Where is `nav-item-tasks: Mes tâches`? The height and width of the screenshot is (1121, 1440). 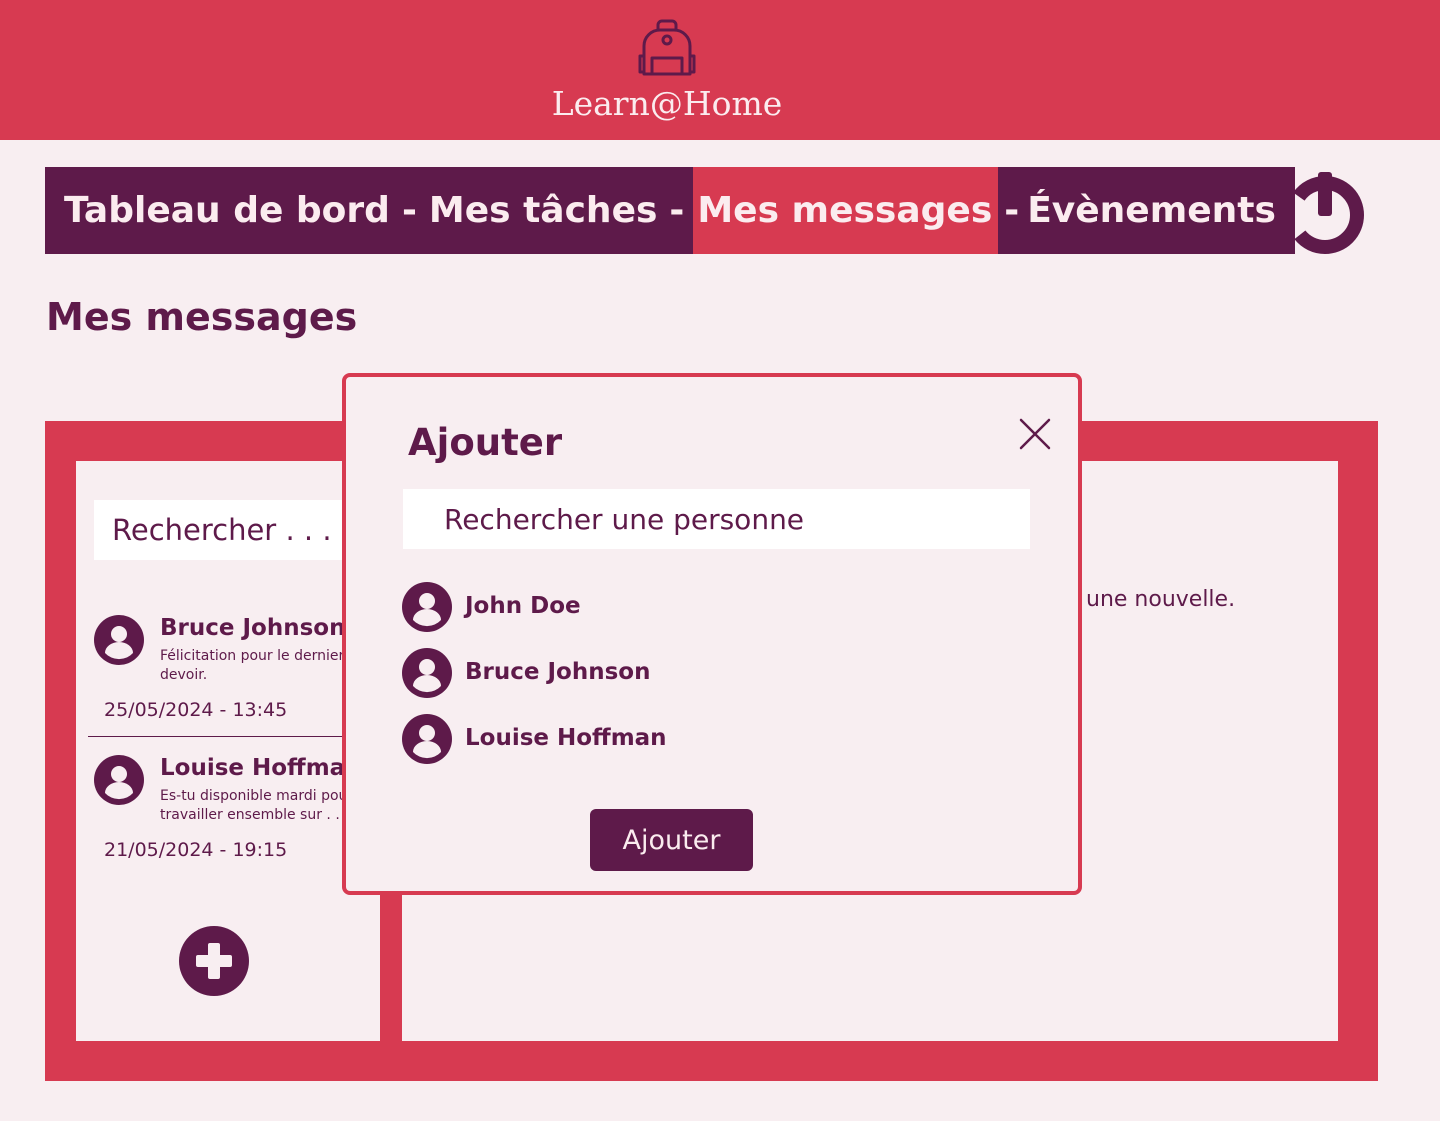
nav-item-tasks: Mes tâches is located at coordinates (543, 210).